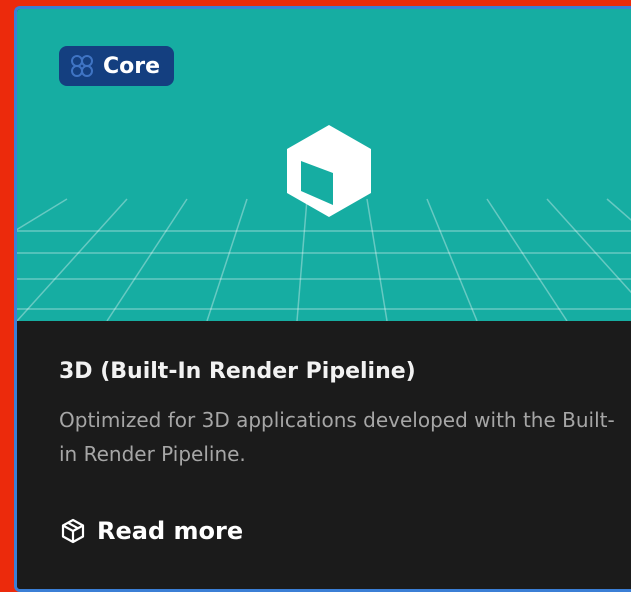 This screenshot has width=631, height=592. What do you see at coordinates (82, 66) in the screenshot?
I see `core-icon` at bounding box center [82, 66].